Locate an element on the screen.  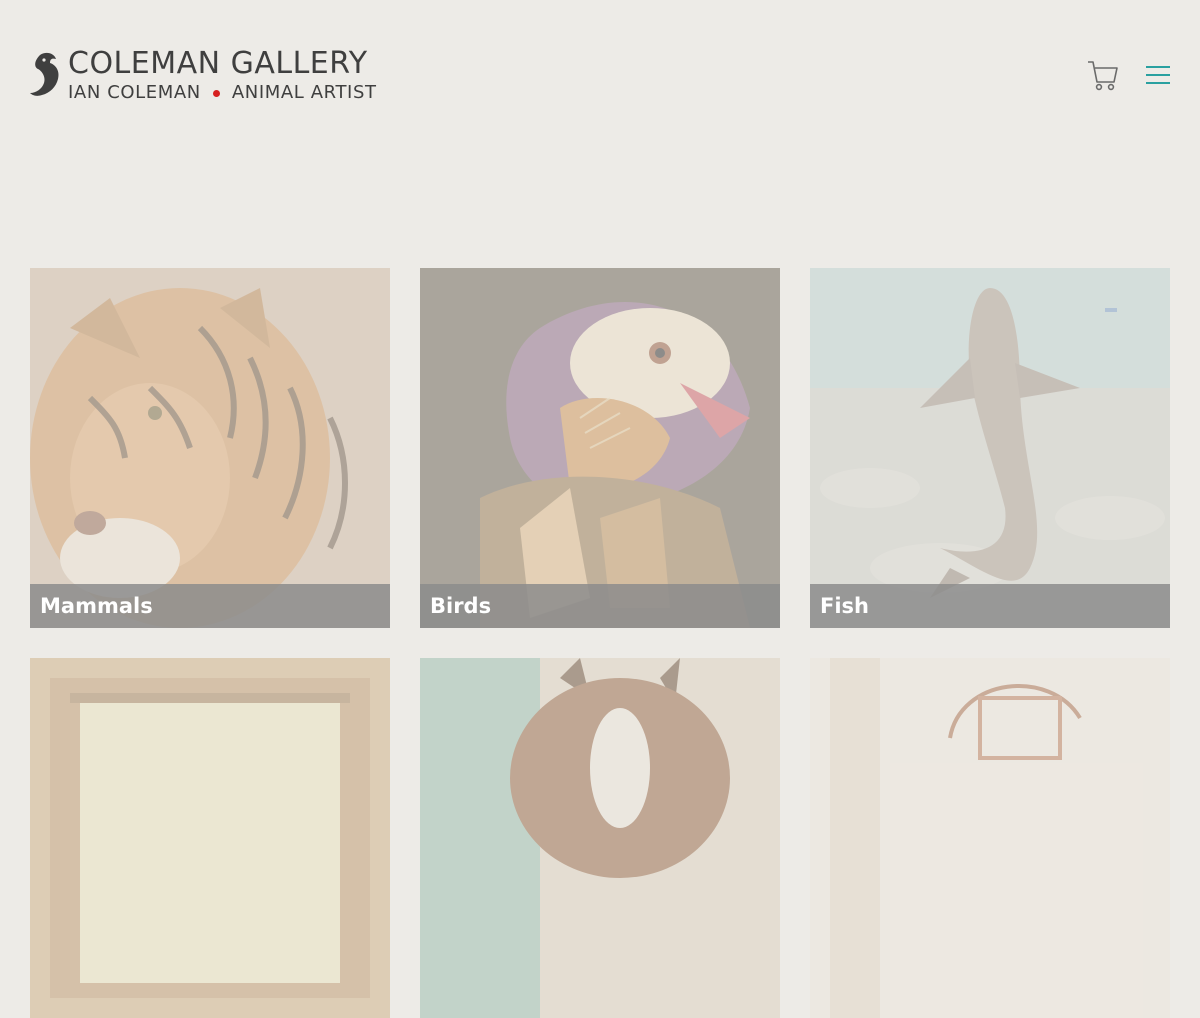
logo-subtitle: IAN COLEMAN ANIMAL ARTIST is located at coordinates (222, 93).